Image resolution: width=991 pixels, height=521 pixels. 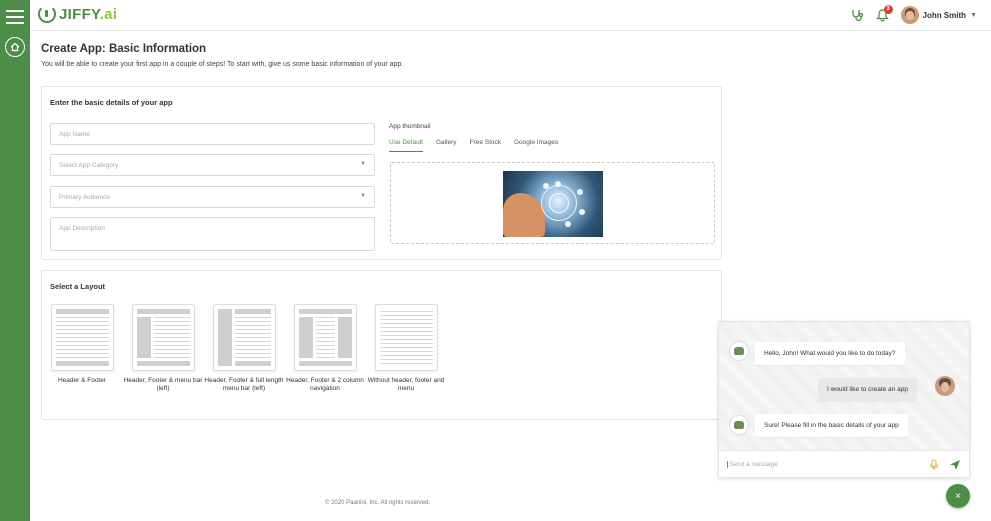 What do you see at coordinates (163, 384) in the screenshot?
I see `layout-label: Header, Footer & menu bar (left)` at bounding box center [163, 384].